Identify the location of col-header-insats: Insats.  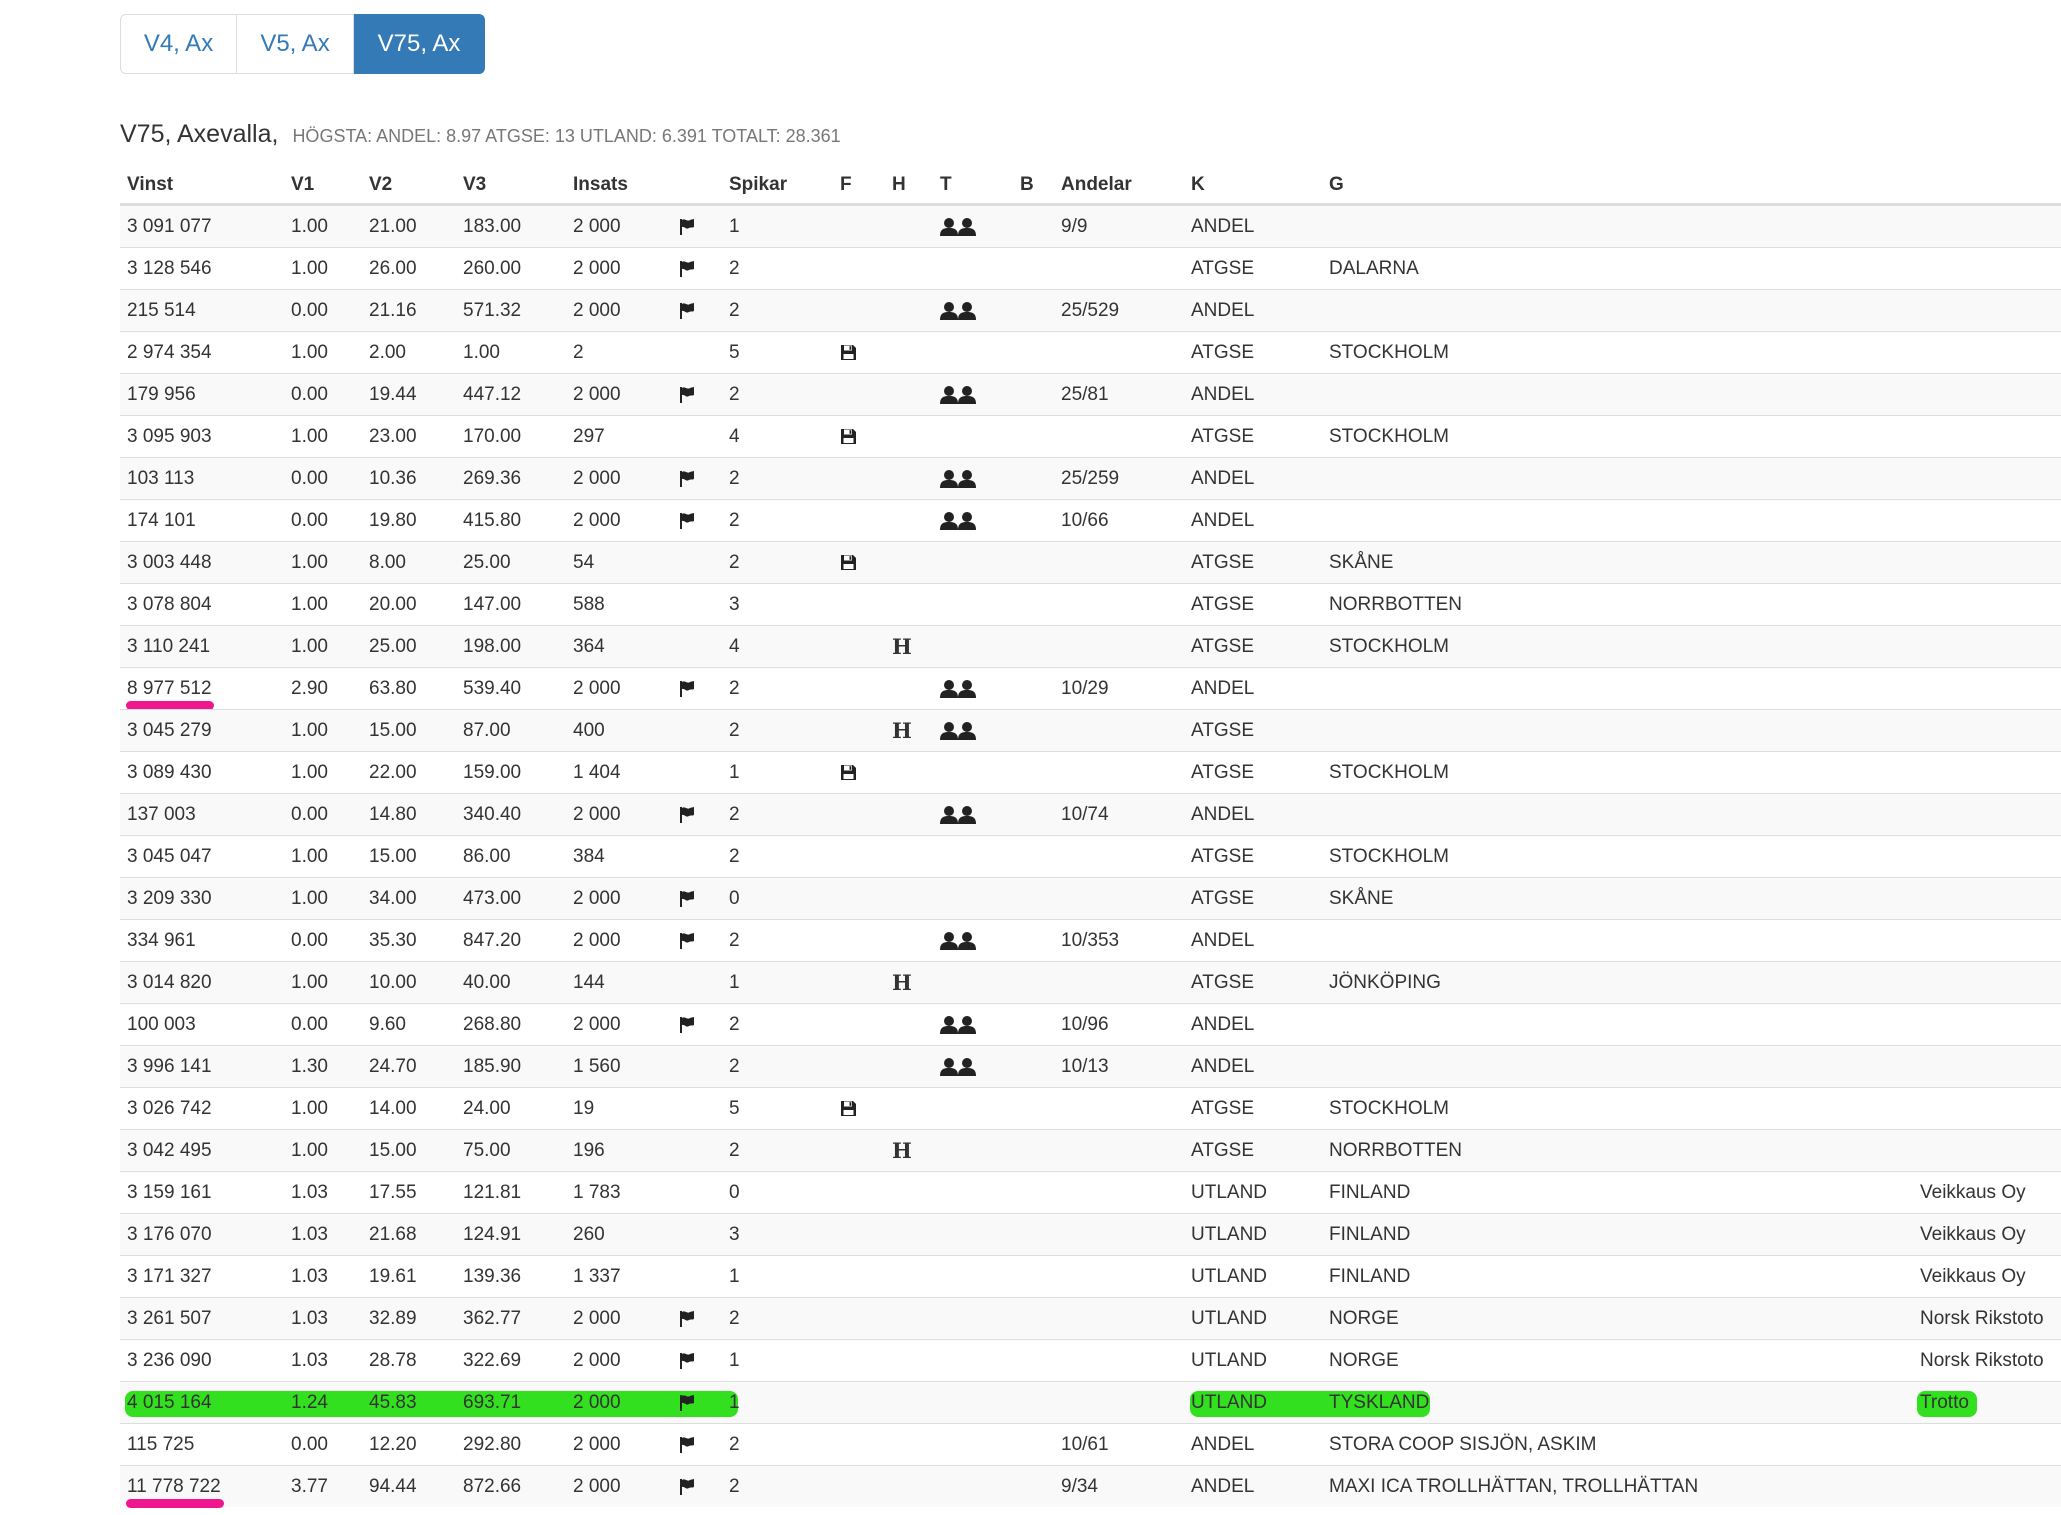
(600, 184).